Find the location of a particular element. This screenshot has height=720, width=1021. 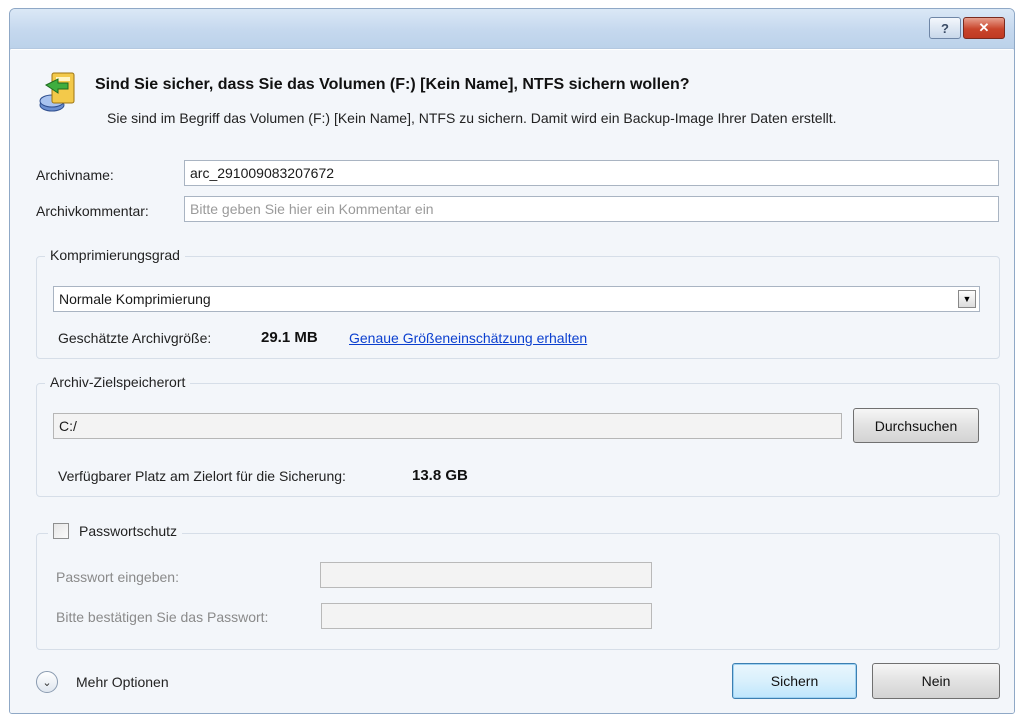

archive-comment-label: Archivkommentar: is located at coordinates (92, 211).